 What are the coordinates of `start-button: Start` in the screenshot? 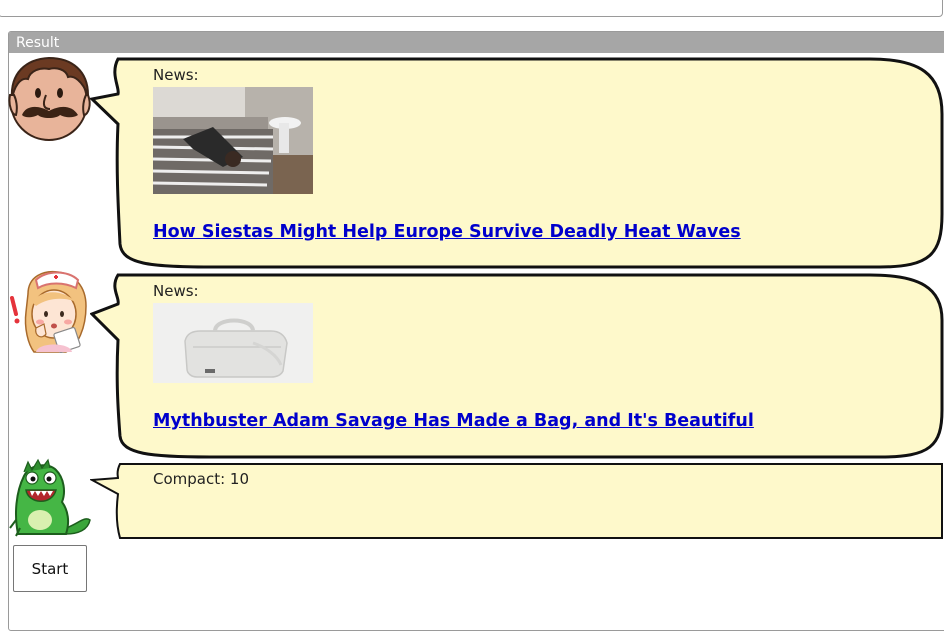 It's located at (50, 568).